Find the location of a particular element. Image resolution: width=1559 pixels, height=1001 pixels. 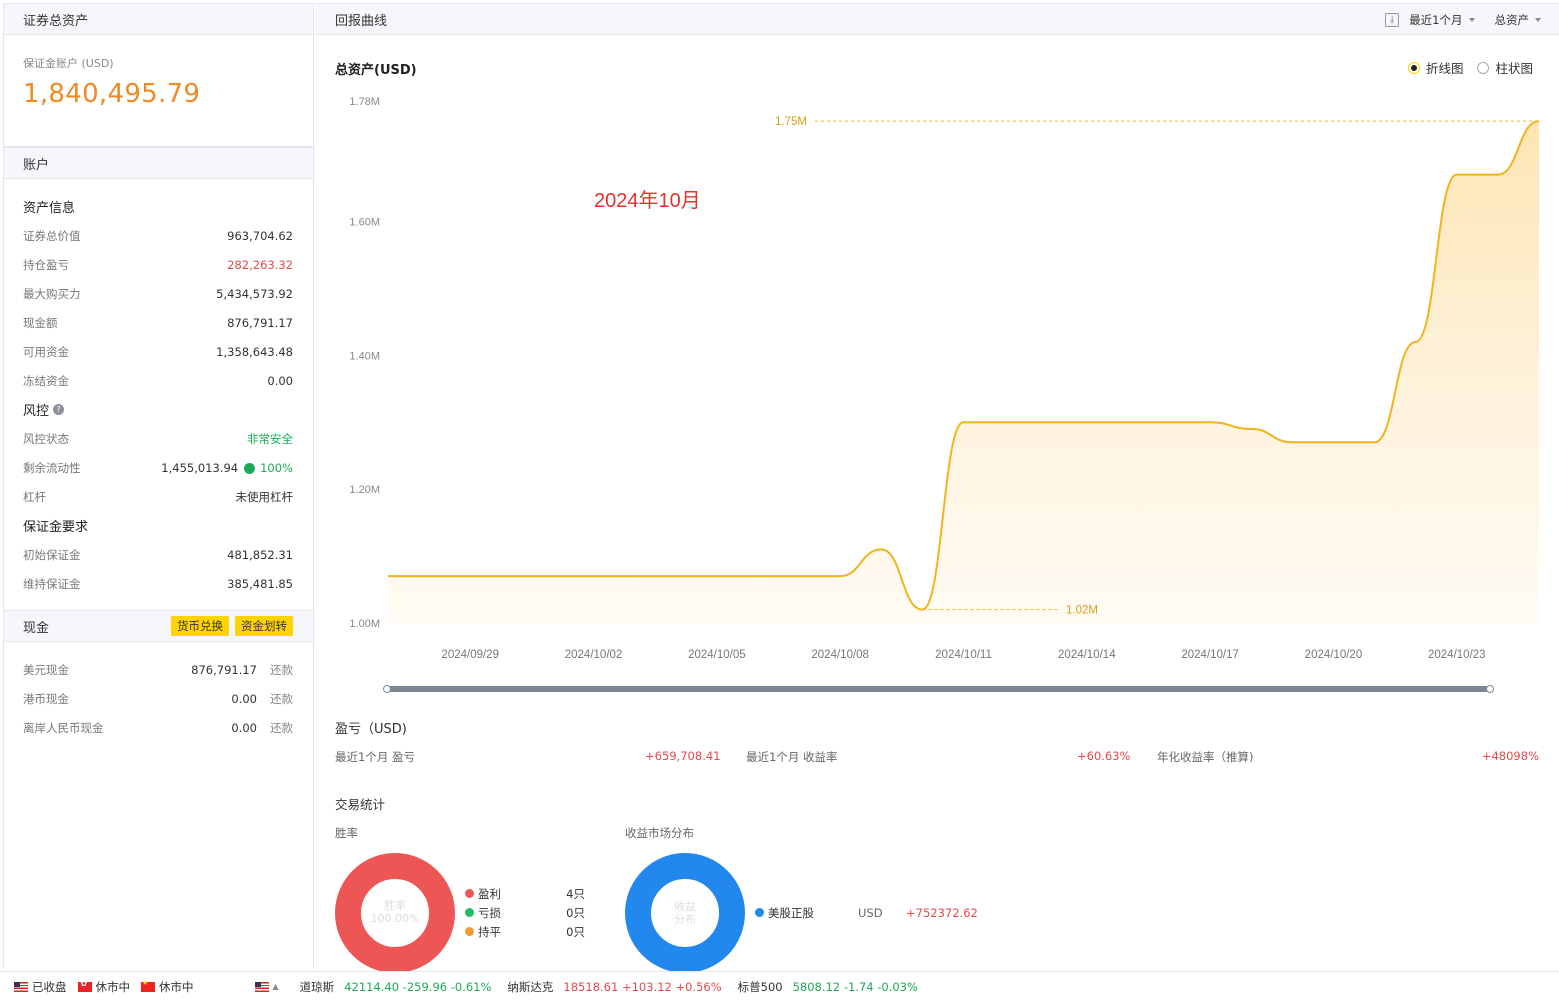

cash-row-label: 离岸人民币现金 is located at coordinates (63, 727).